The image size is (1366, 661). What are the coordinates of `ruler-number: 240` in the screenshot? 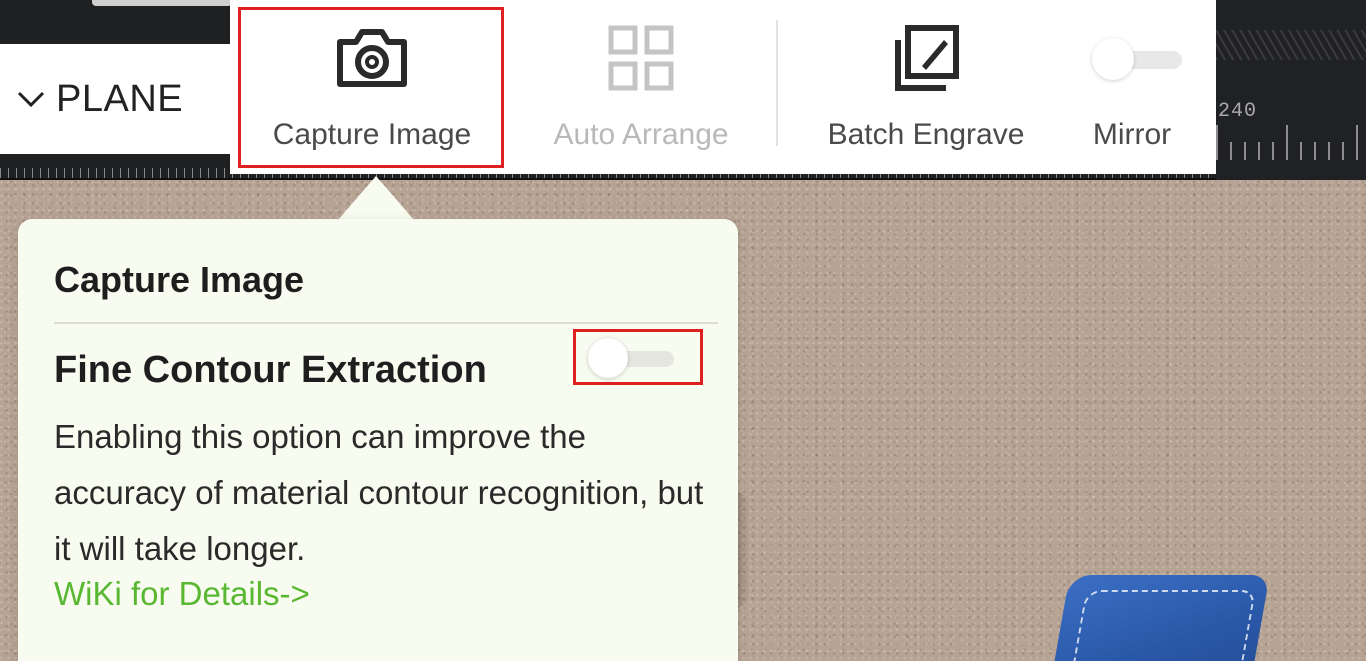 It's located at (1238, 111).